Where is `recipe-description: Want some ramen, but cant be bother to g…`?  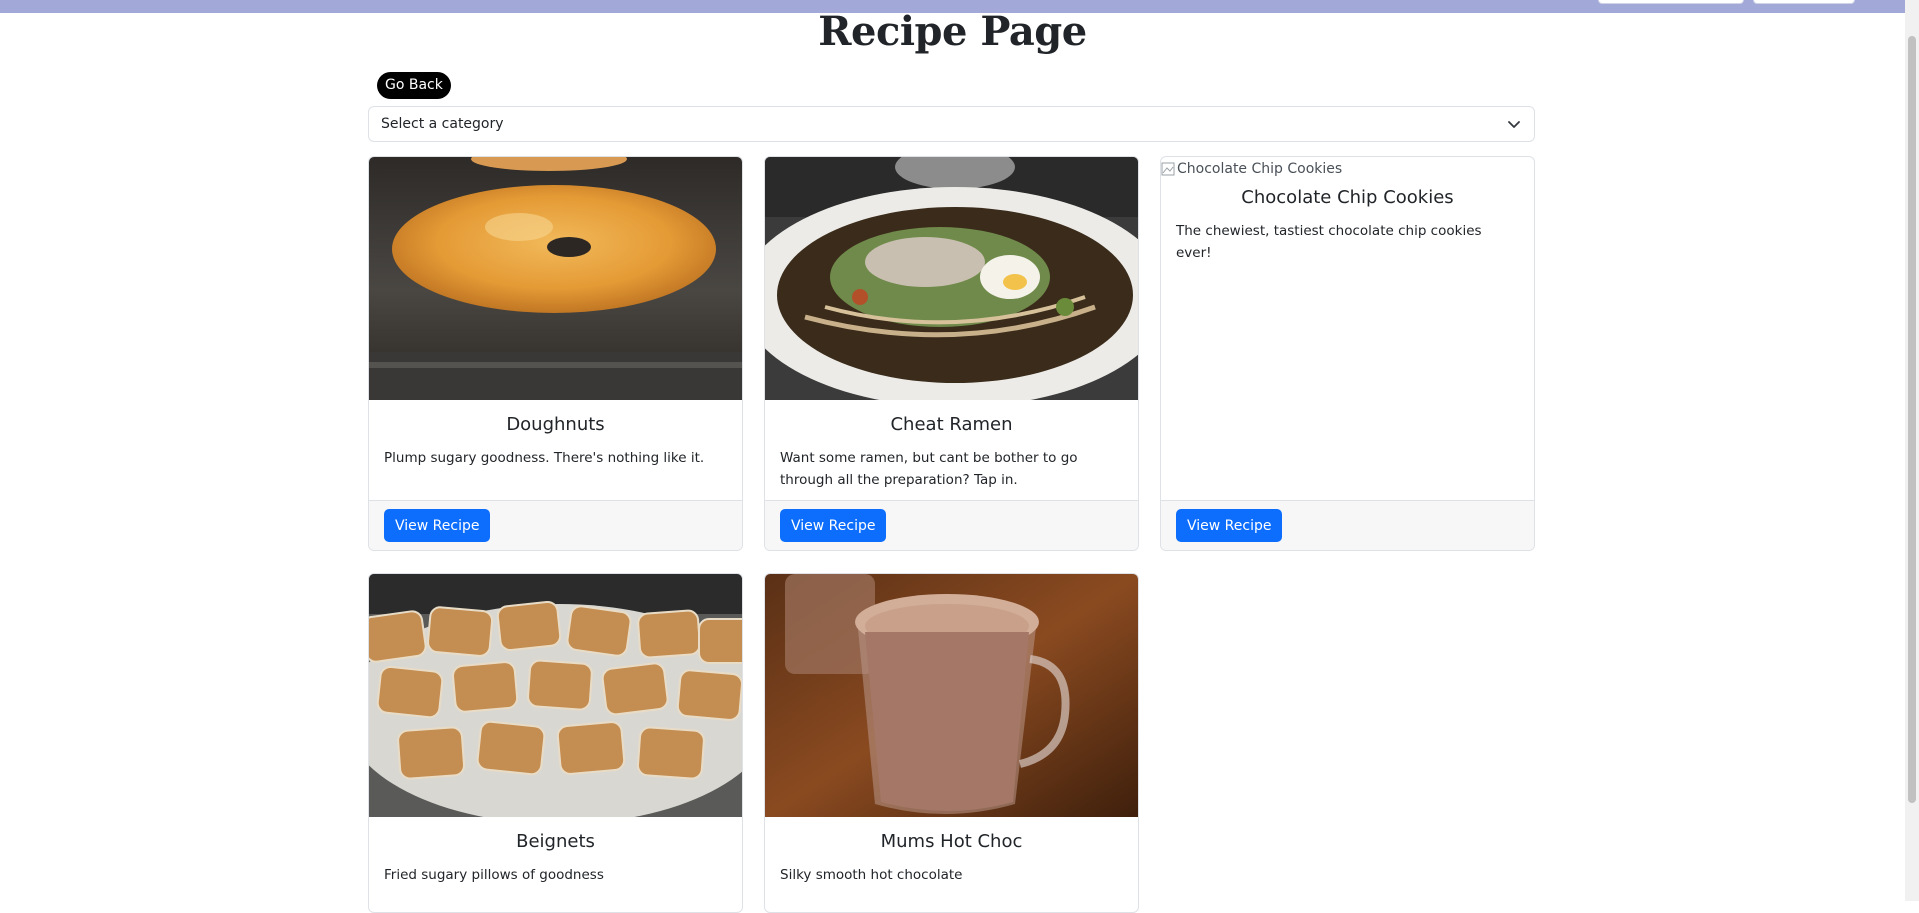 recipe-description: Want some ramen, but cant be bother to g… is located at coordinates (929, 469).